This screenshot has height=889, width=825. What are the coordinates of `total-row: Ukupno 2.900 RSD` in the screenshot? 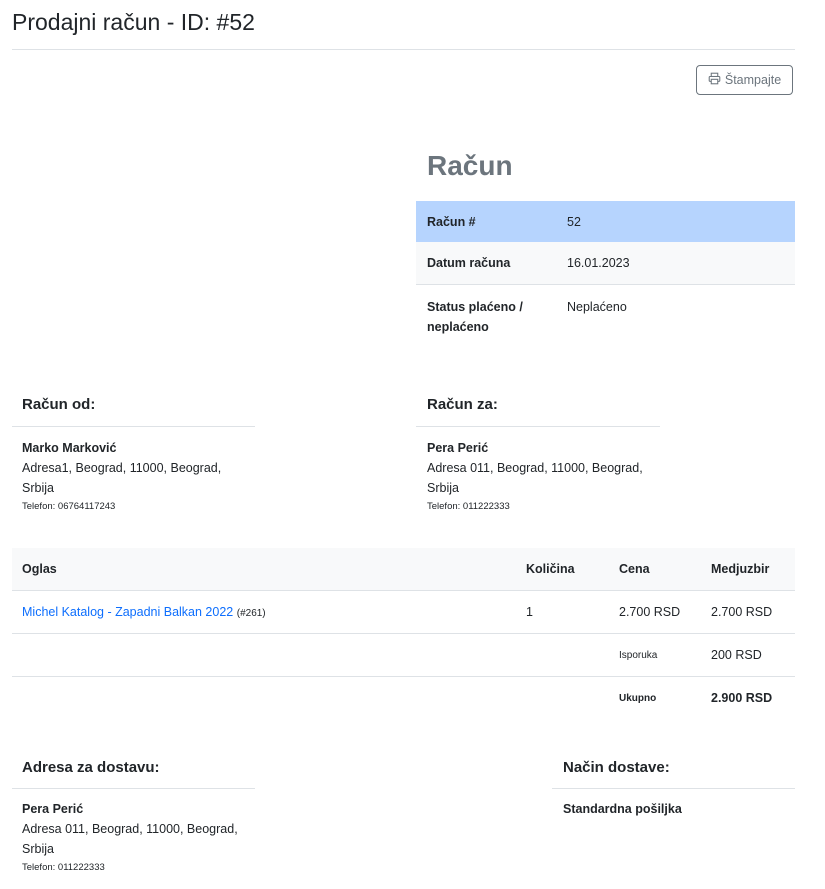 It's located at (403, 698).